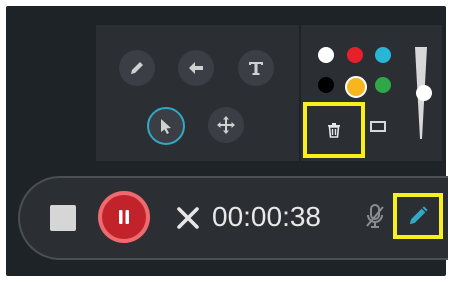 The height and width of the screenshot is (282, 452). I want to click on cancel-recording-button, so click(188, 218).